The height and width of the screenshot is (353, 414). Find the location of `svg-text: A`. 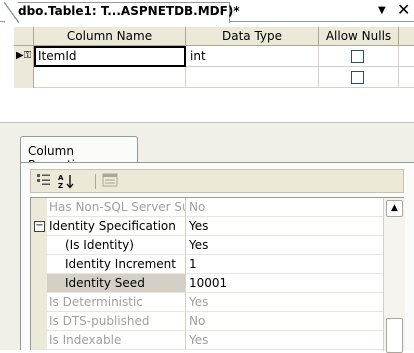

svg-text: A is located at coordinates (61, 178).